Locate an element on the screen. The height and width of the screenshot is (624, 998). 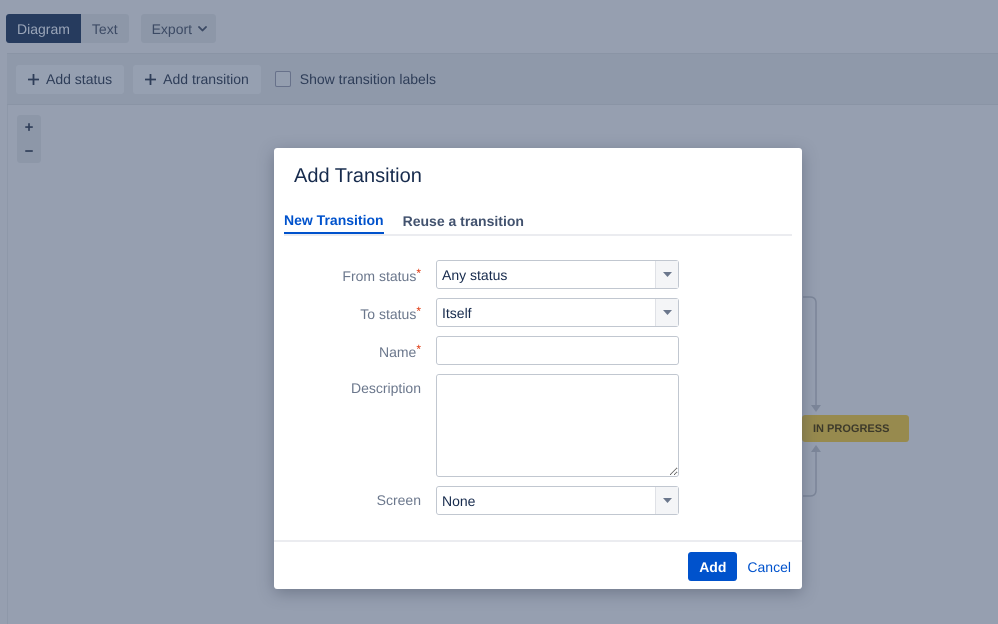
transition-arrow is located at coordinates (812, 471).